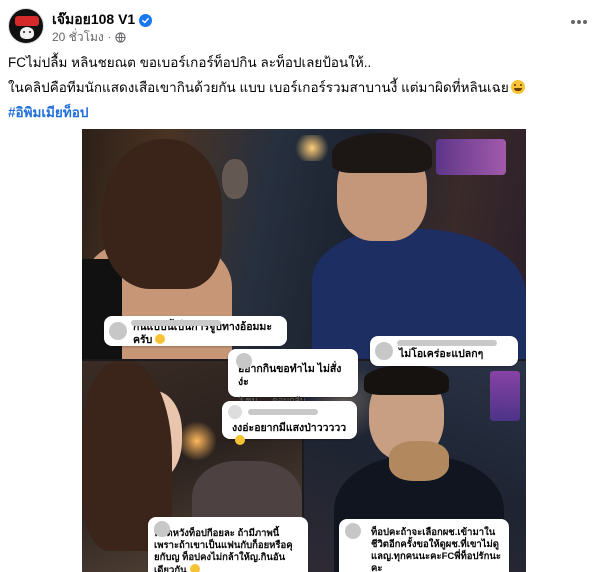 This screenshot has width=600, height=572. Describe the element at coordinates (48, 112) in the screenshot. I see `hashtag-link: #อิพิมเมียท็อป` at that location.